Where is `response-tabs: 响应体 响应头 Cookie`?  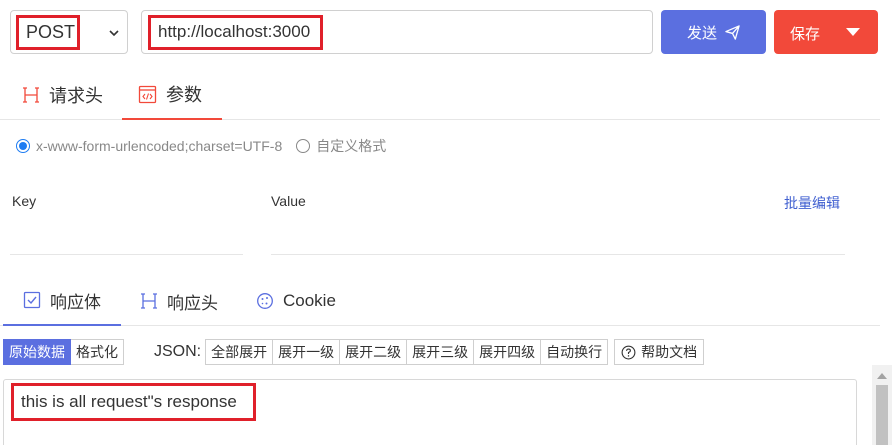
response-tabs: 响应体 响应头 Cookie is located at coordinates (440, 301).